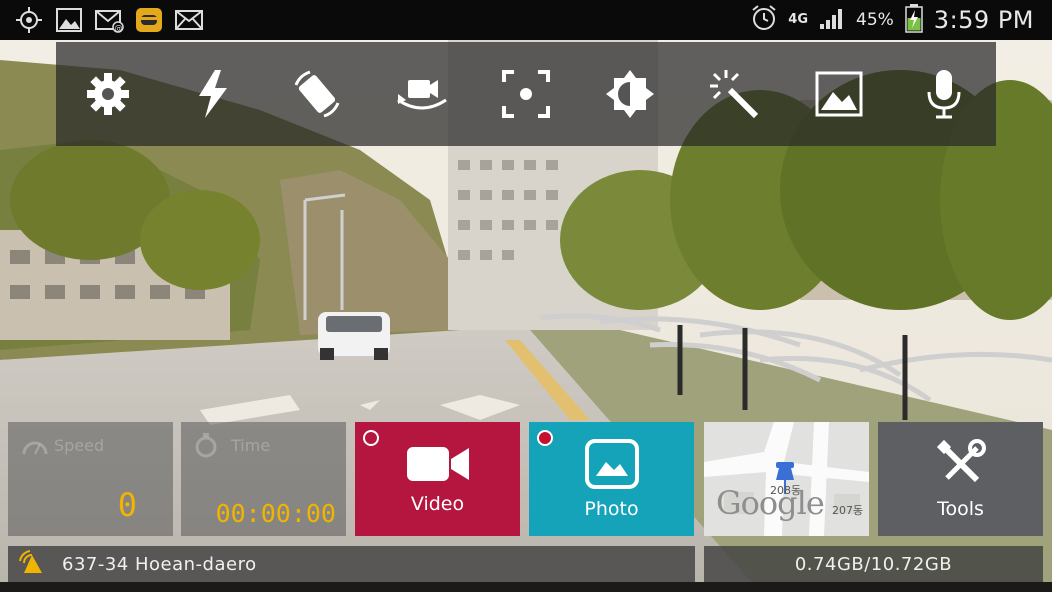 This screenshot has width=1052, height=592. I want to click on switch-camera-button, so click(422, 94).